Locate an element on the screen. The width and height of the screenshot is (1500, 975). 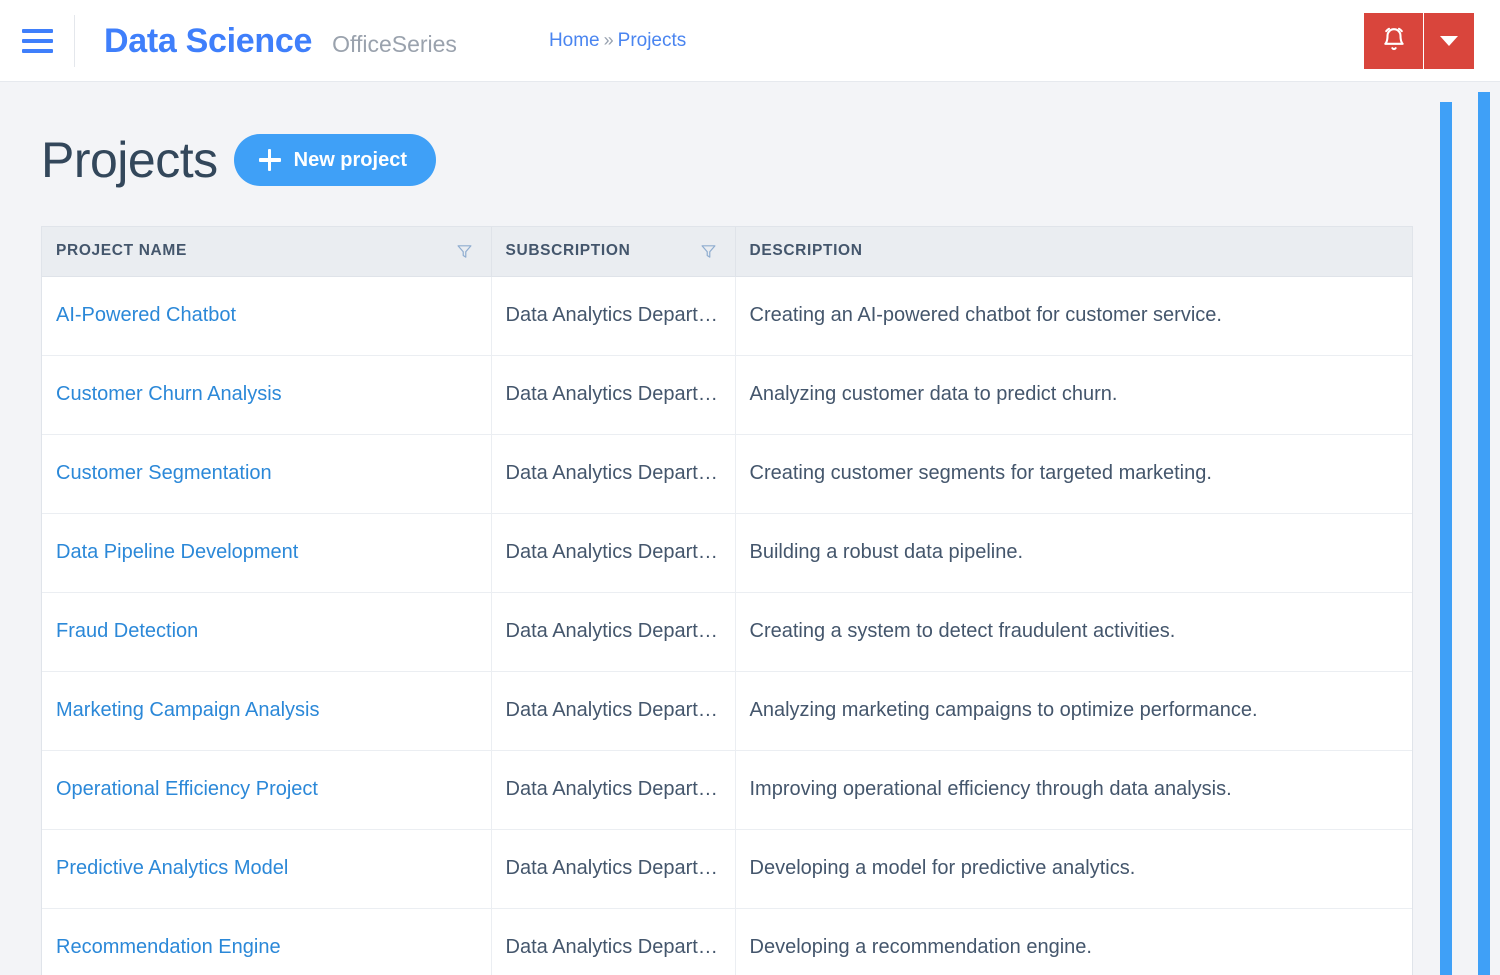
cell-project-name: Operational Efficiency Project is located at coordinates (267, 790).